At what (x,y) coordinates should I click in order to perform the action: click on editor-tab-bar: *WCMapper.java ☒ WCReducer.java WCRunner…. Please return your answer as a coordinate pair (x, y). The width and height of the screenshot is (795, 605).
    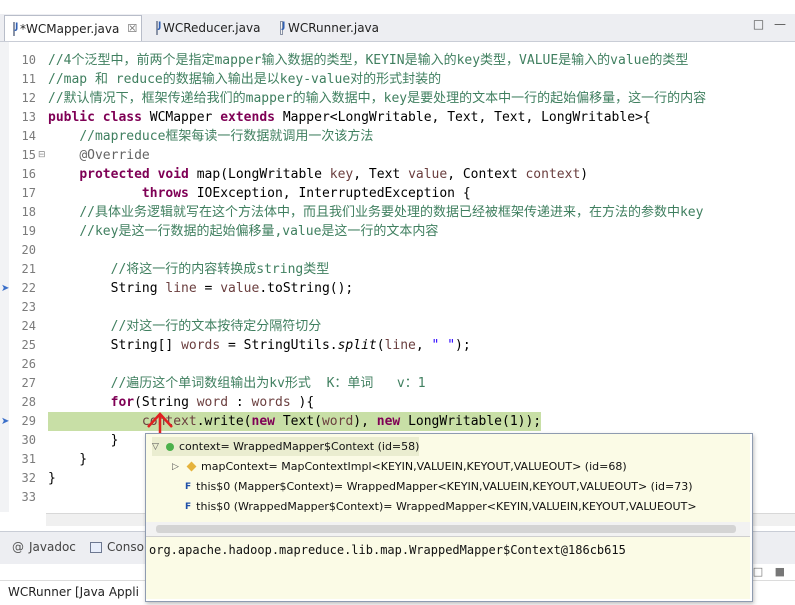
    Looking at the image, I should click on (397, 21).